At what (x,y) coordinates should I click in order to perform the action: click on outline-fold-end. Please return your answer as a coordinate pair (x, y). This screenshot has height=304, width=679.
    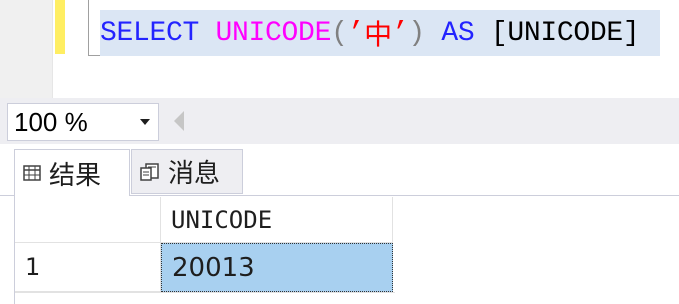
    Looking at the image, I should click on (94, 55).